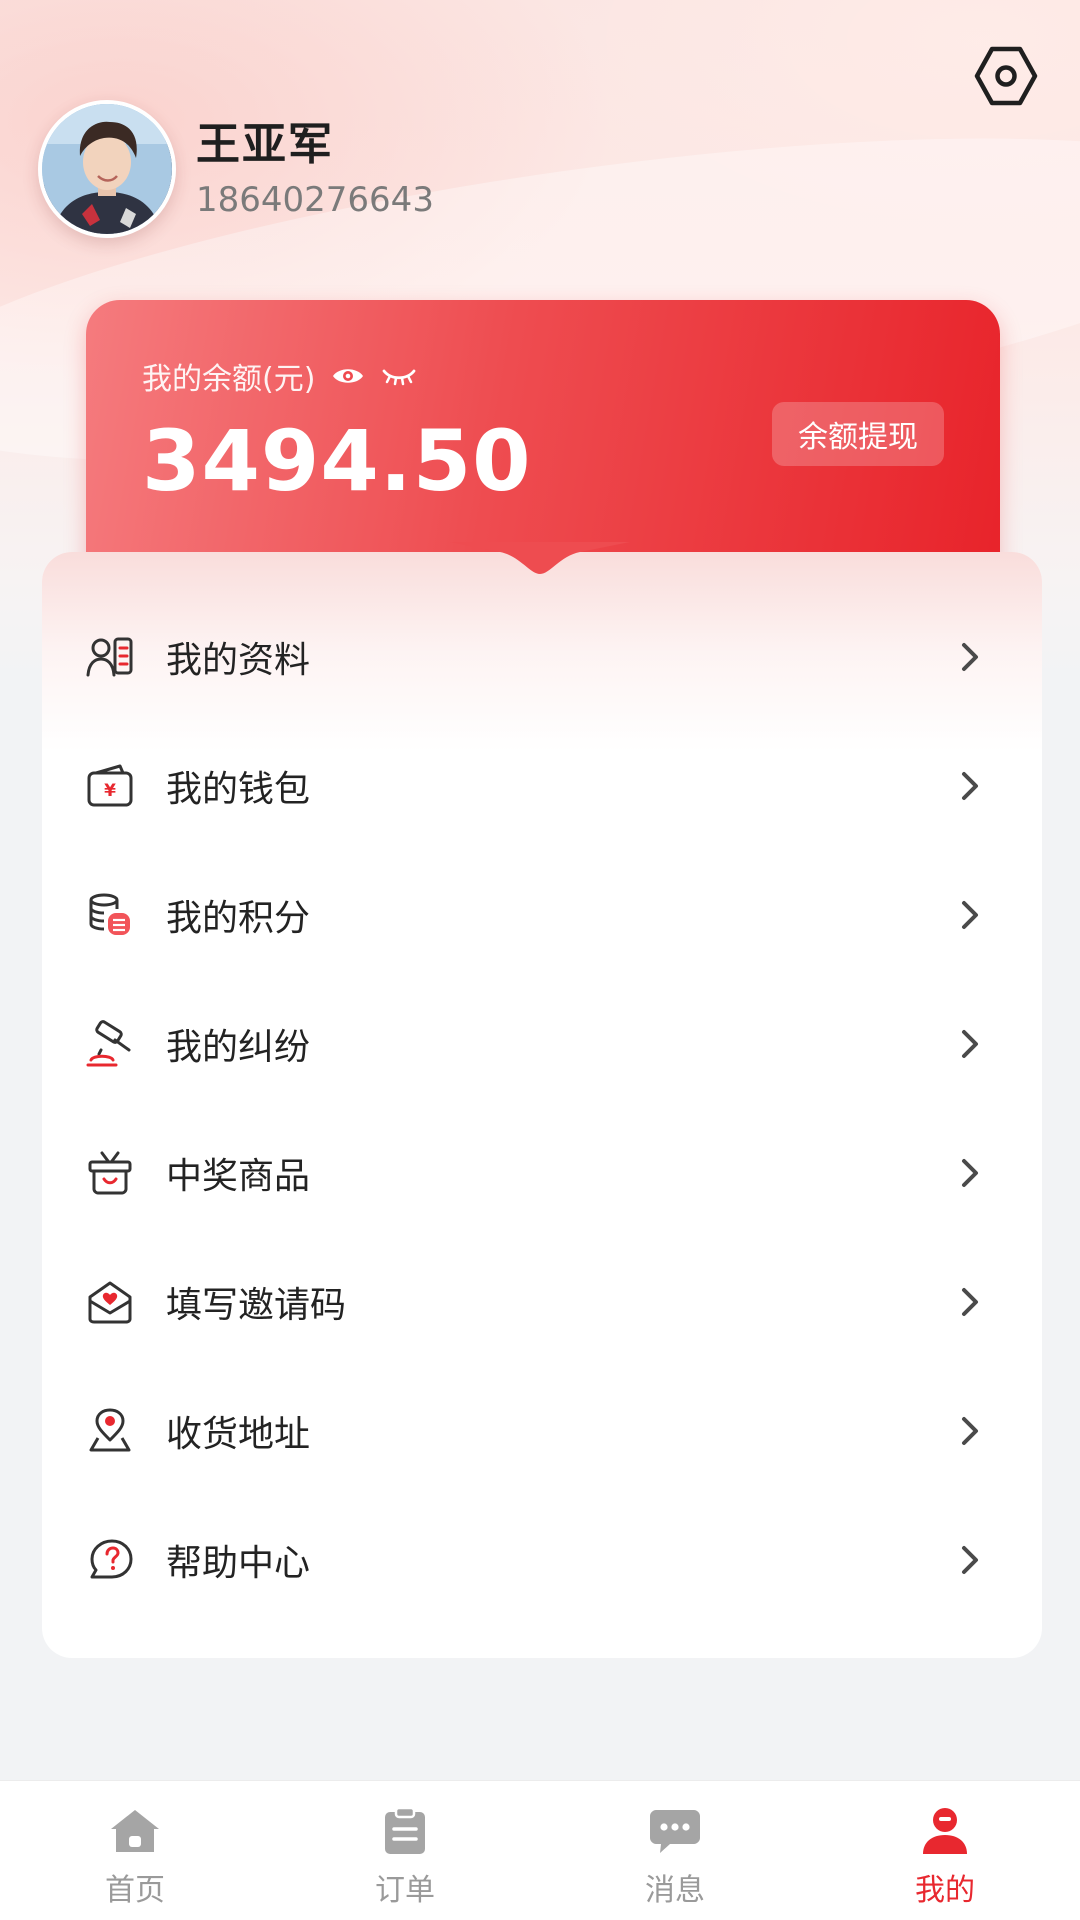 The width and height of the screenshot is (1080, 1920). Describe the element at coordinates (238, 1176) in the screenshot. I see `menu-item-label: 中奖商品` at that location.